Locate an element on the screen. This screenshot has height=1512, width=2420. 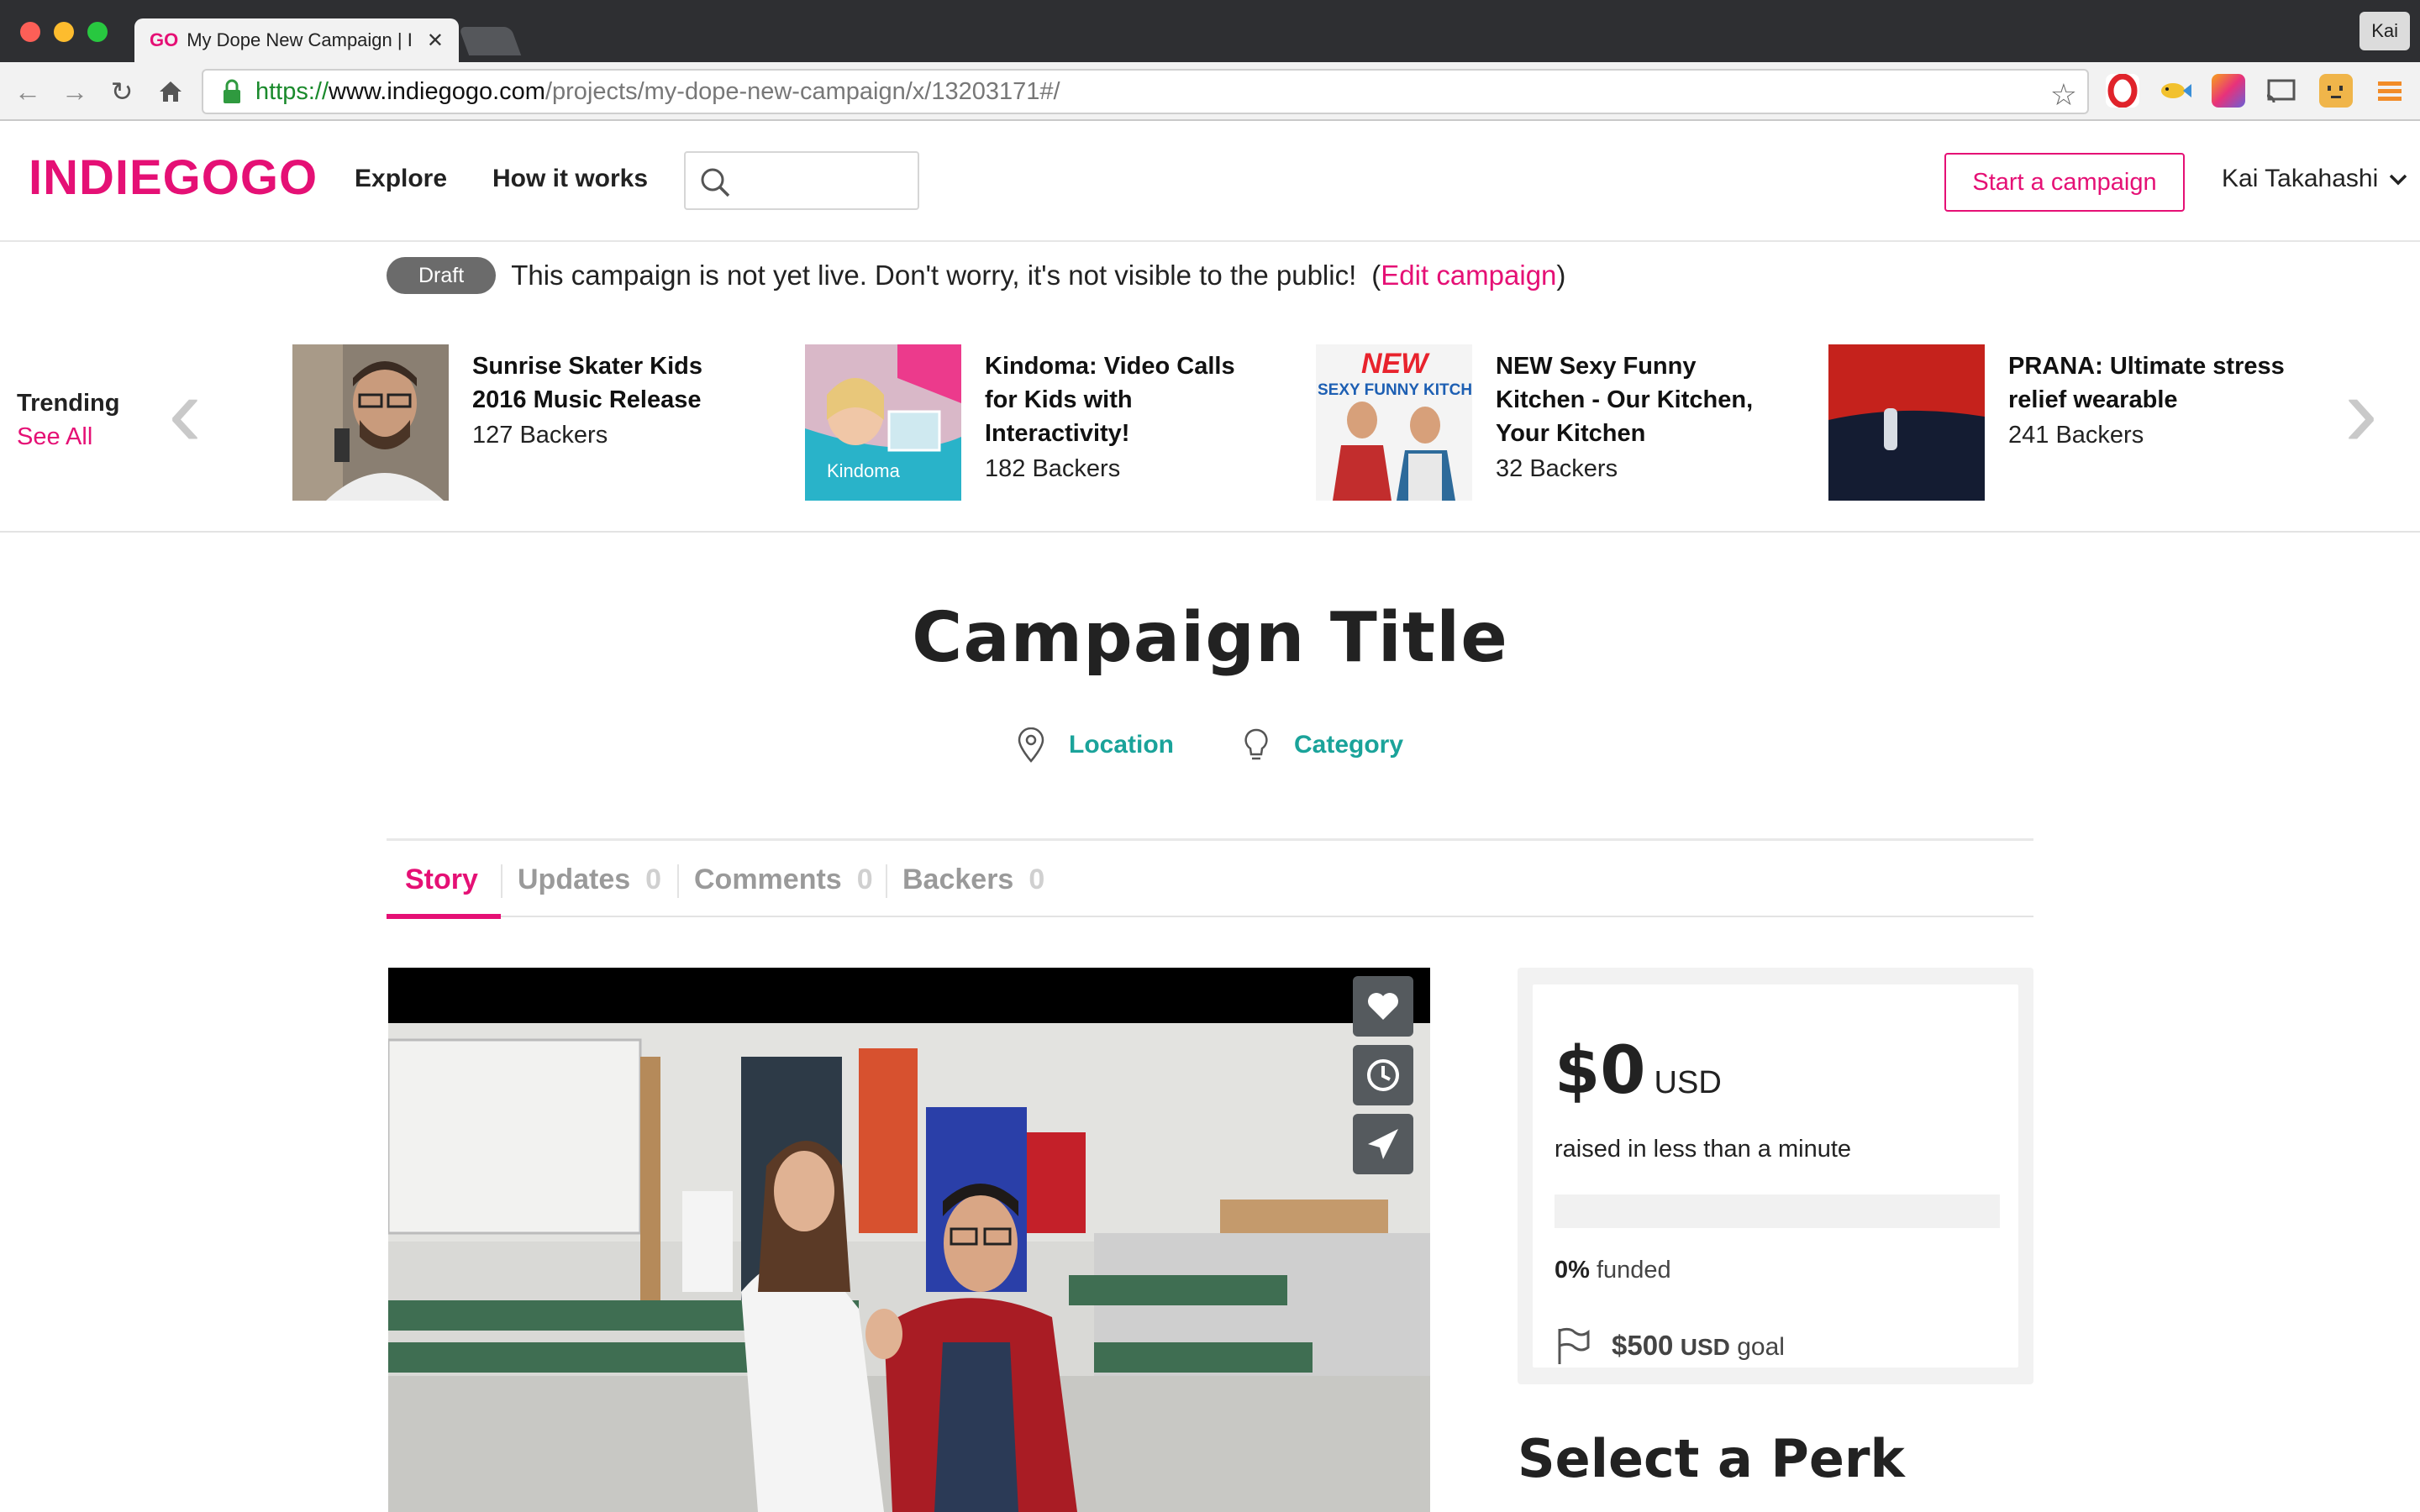
search-icon is located at coordinates (716, 182).